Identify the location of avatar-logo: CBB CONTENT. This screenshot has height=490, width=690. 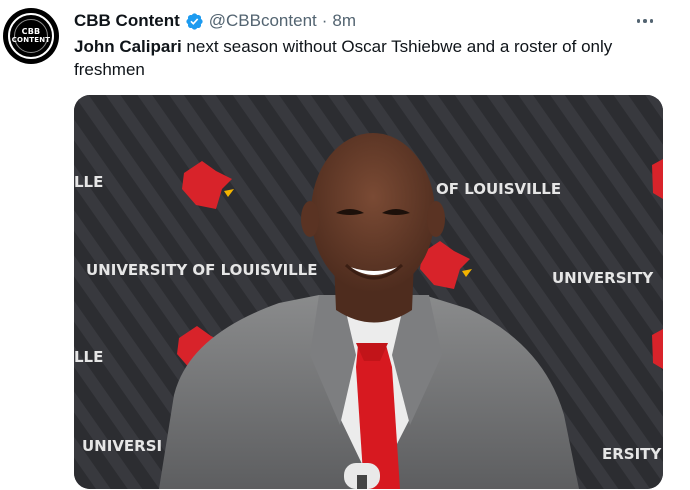
(31, 36).